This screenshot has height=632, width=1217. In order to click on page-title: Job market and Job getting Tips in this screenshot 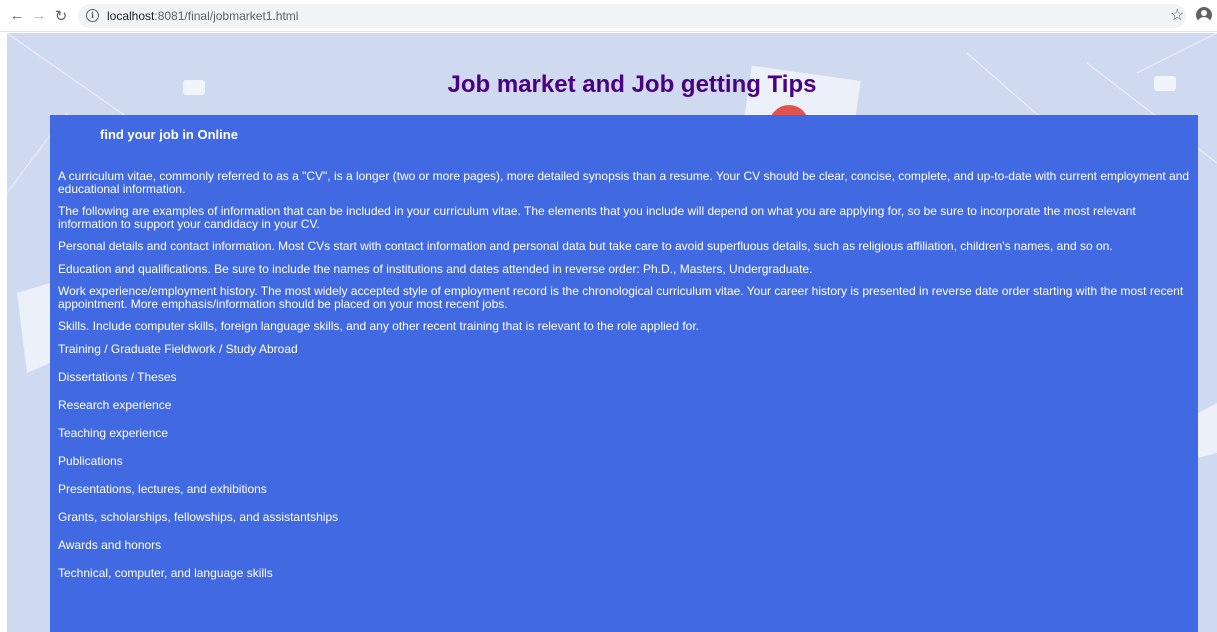, I will do `click(632, 84)`.